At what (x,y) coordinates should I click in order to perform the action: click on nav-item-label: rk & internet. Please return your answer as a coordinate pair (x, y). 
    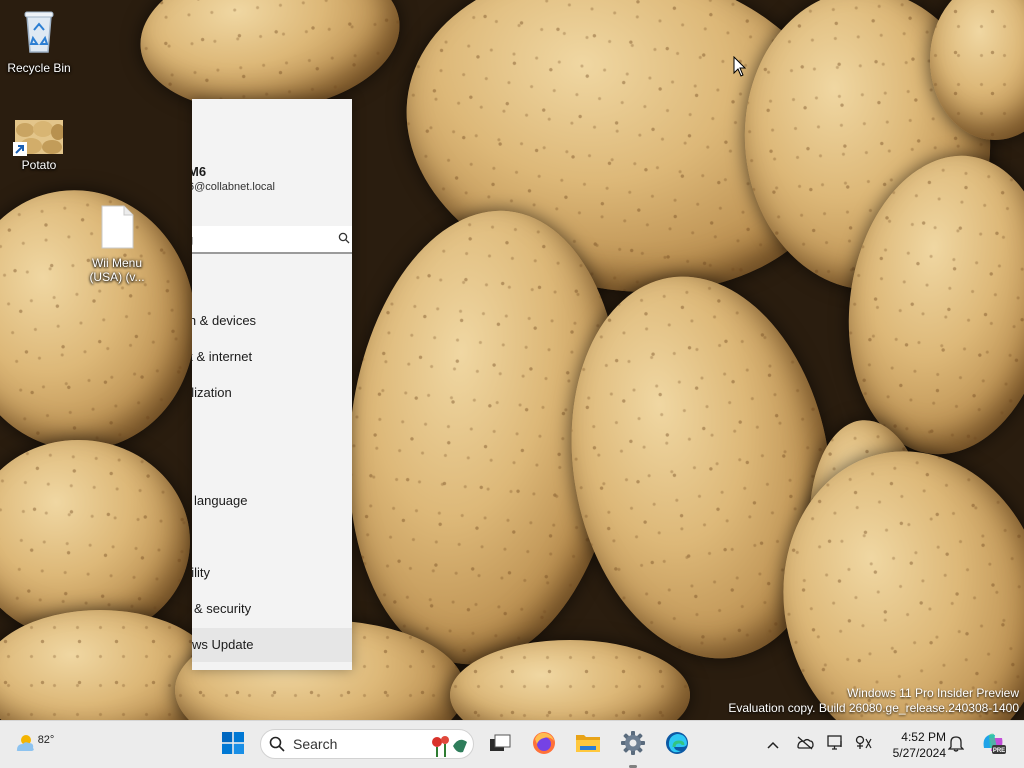
    Looking at the image, I should click on (222, 356).